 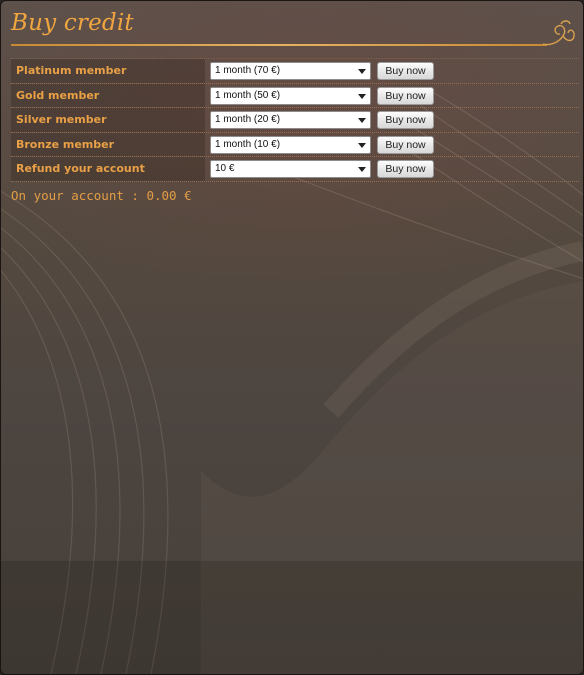 I want to click on offer-row-refund: Refund your account 10 € Buy now, so click(x=295, y=169).